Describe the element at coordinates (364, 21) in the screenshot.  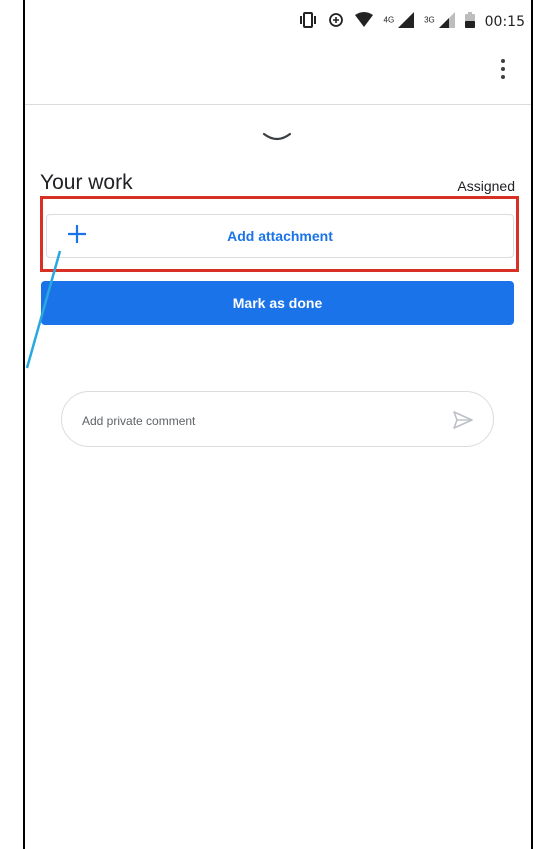
I see `wifi-icon` at that location.